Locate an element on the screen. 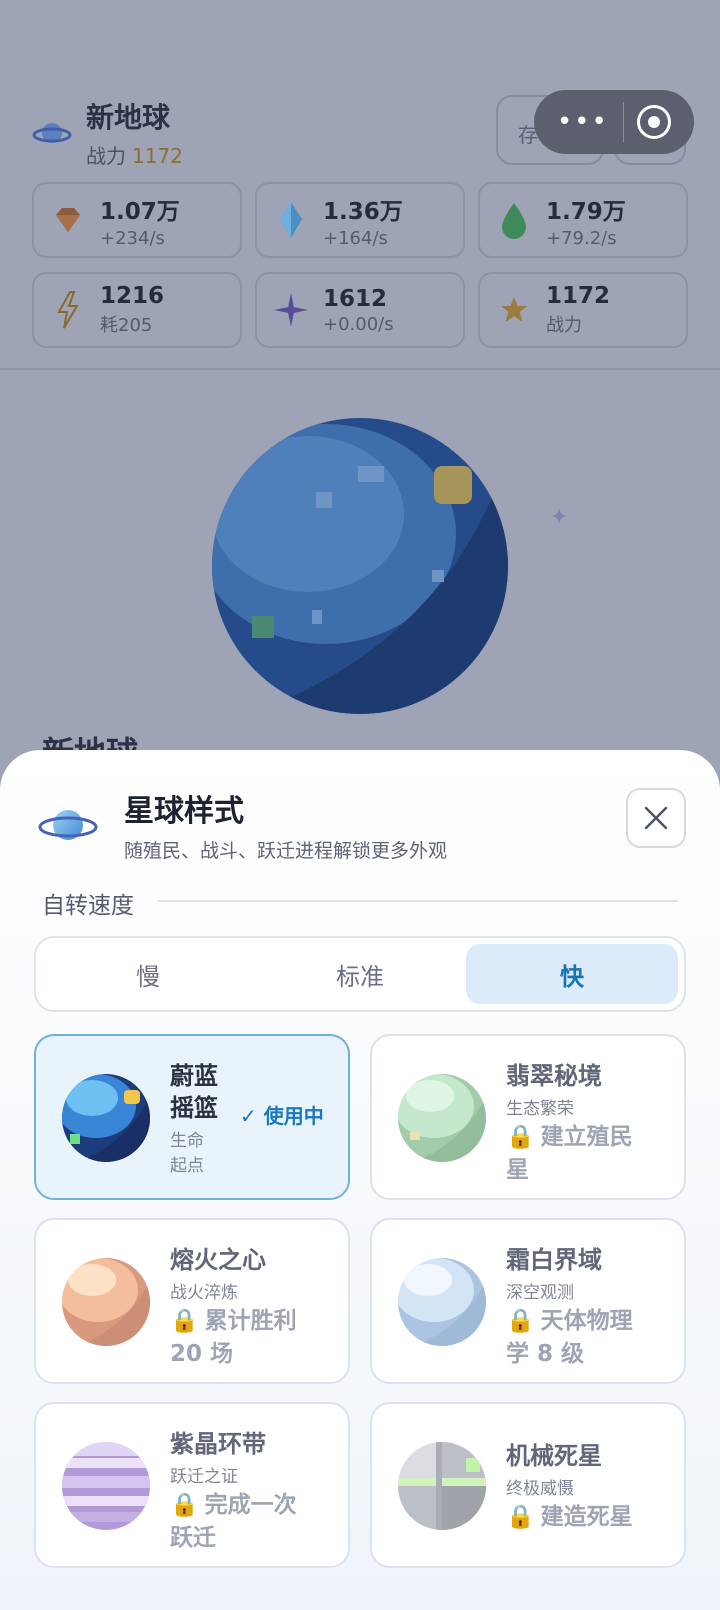 The width and height of the screenshot is (720, 1610). style-tag: 战火淬炼 is located at coordinates (204, 1293).